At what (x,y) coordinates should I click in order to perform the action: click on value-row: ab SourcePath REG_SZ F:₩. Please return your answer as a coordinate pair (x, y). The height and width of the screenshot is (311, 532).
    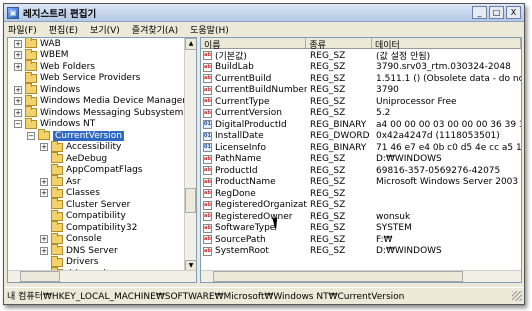
    Looking at the image, I should click on (361, 240).